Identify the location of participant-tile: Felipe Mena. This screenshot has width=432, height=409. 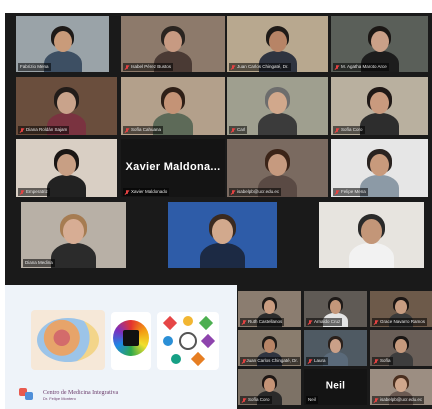
(379, 168).